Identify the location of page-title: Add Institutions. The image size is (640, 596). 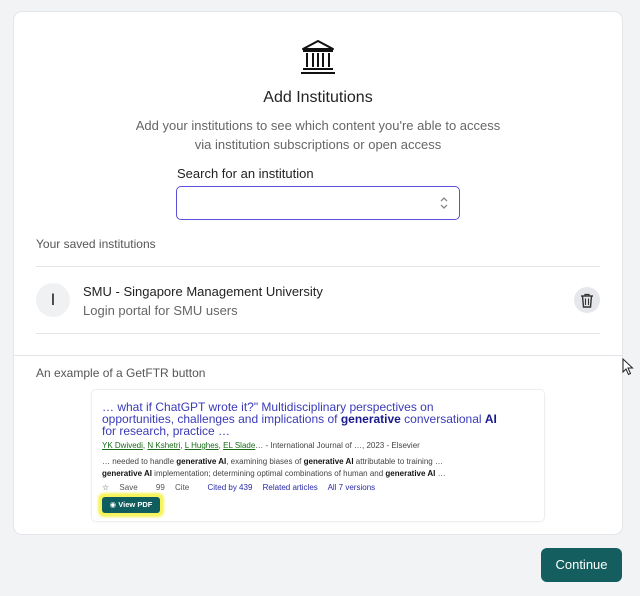
(318, 97).